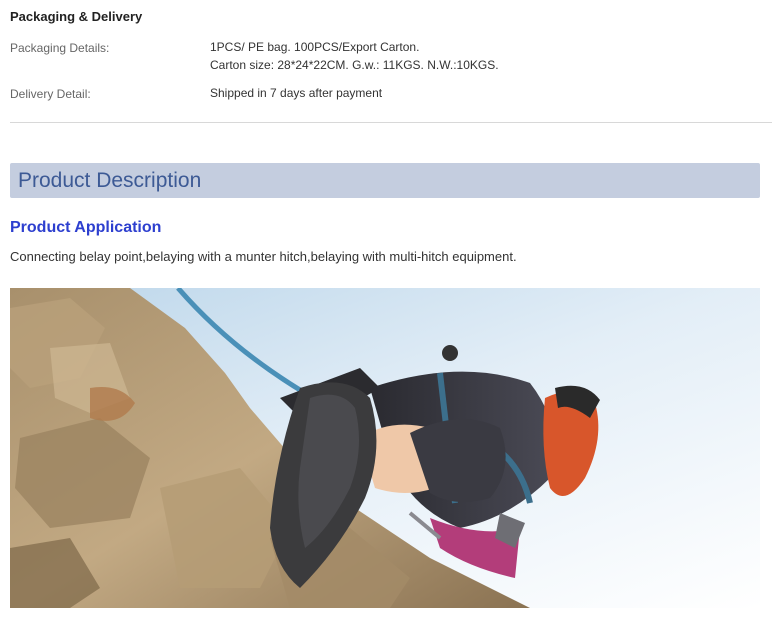 The height and width of the screenshot is (632, 774). I want to click on packaging-delivery-title: Packaging & Delivery, so click(76, 16).